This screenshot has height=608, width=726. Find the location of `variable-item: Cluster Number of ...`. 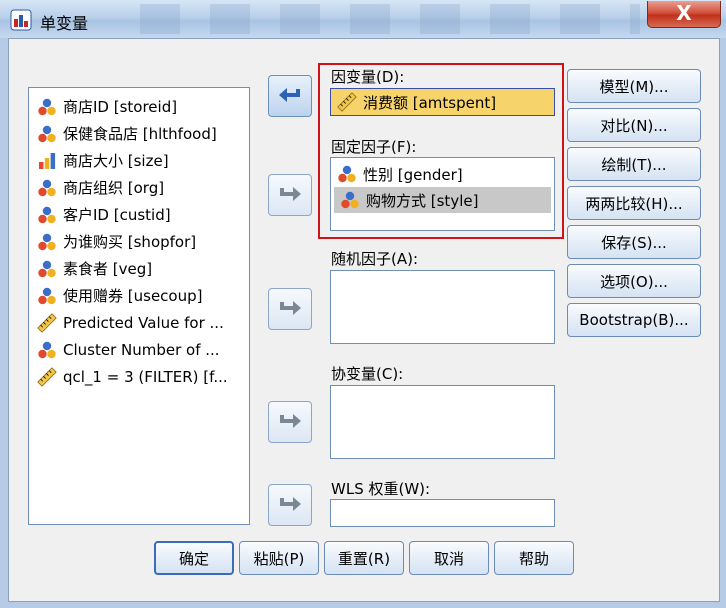

variable-item: Cluster Number of ... is located at coordinates (139, 349).